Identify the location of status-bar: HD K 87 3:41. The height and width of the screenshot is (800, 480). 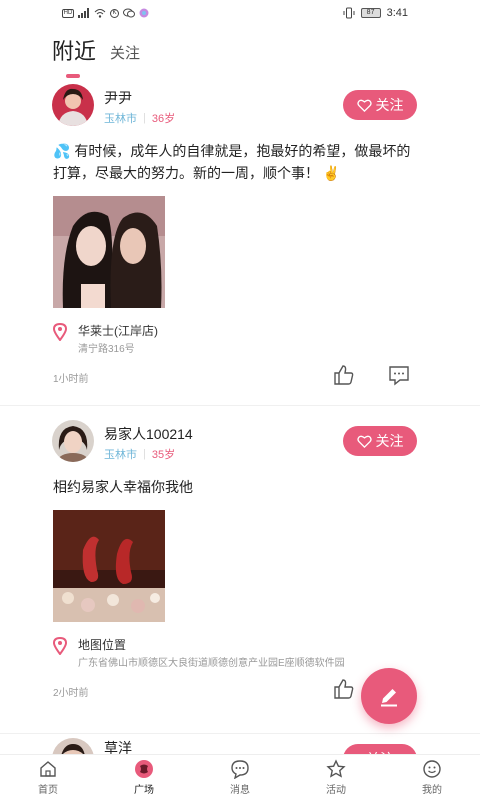
(240, 13).